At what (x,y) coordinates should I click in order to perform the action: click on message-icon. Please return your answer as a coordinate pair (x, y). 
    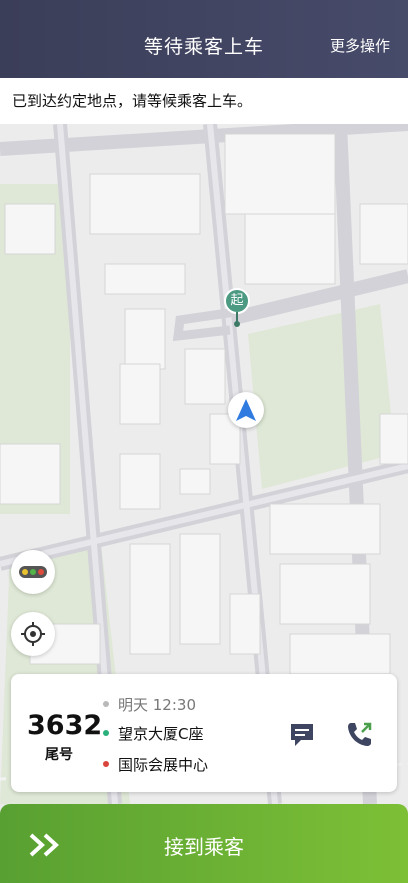
    Looking at the image, I should click on (302, 735).